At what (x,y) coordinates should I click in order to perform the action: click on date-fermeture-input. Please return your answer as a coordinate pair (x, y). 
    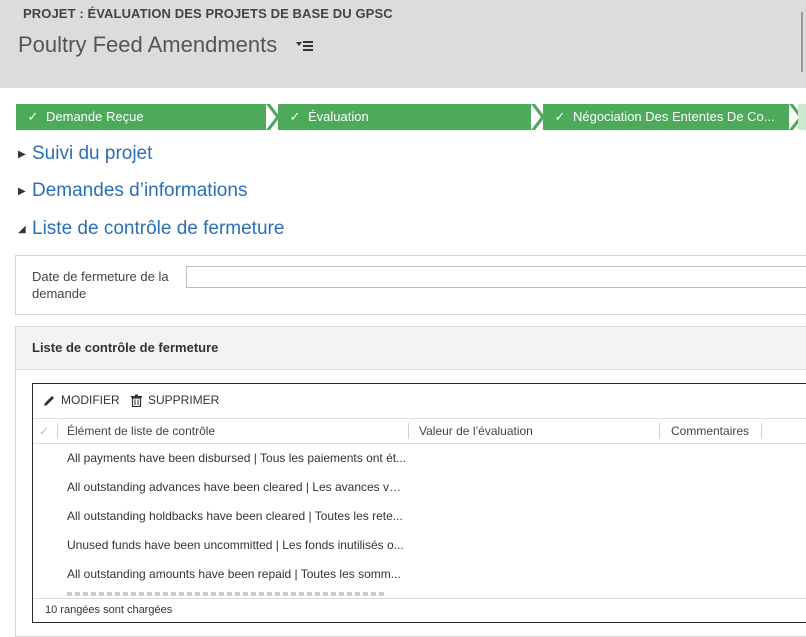
    Looking at the image, I should click on (496, 277).